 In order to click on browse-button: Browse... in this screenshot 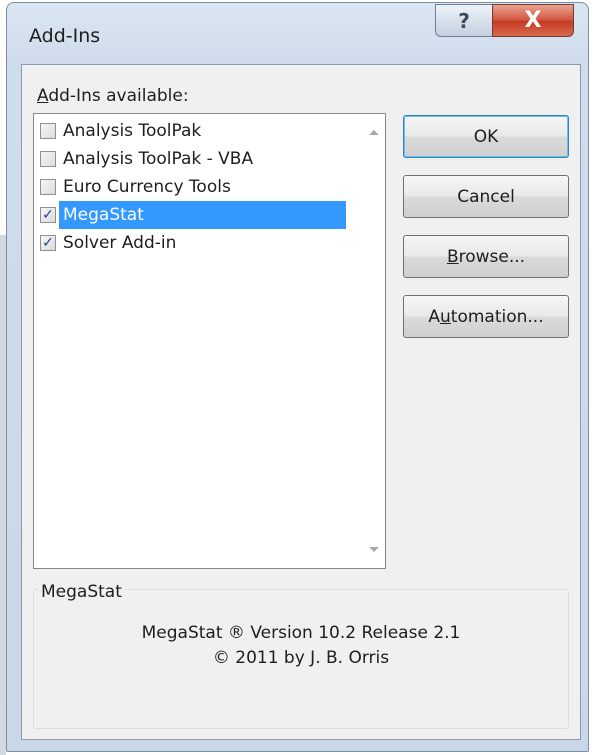, I will do `click(486, 256)`.